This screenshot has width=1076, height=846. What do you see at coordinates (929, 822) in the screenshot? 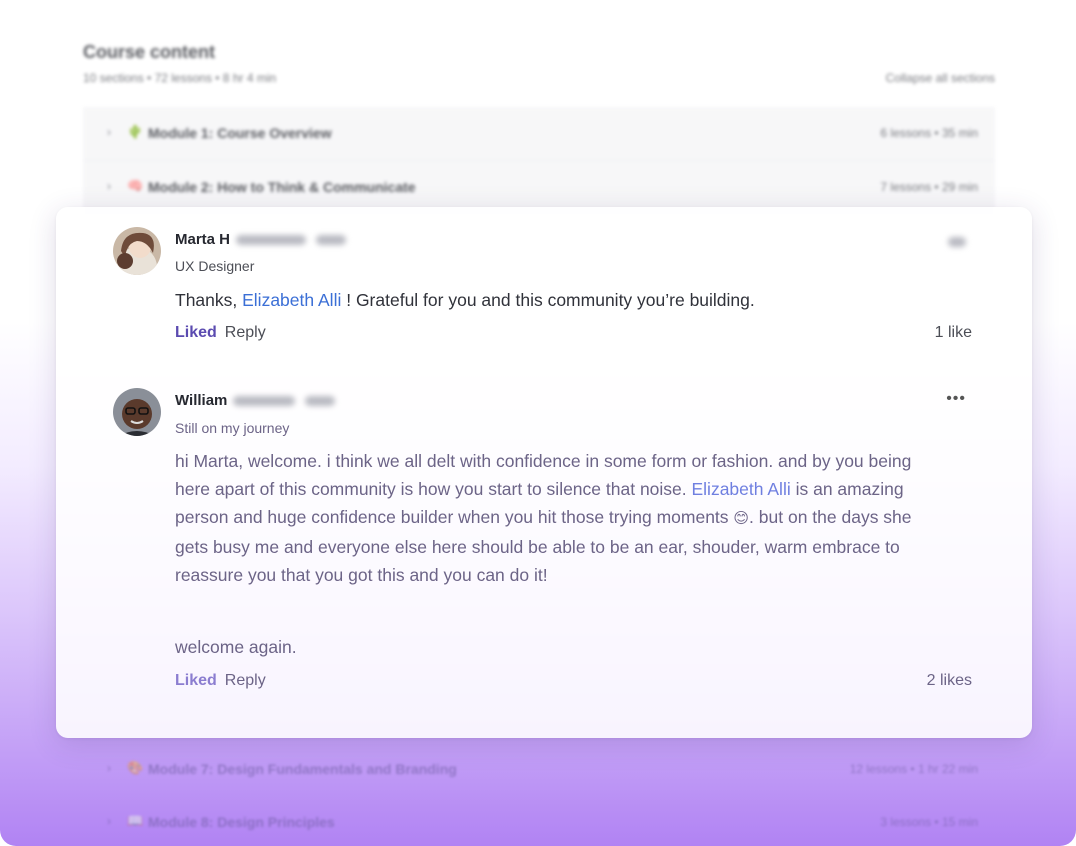
I see `module-info: 3 lessons • 15 min` at bounding box center [929, 822].